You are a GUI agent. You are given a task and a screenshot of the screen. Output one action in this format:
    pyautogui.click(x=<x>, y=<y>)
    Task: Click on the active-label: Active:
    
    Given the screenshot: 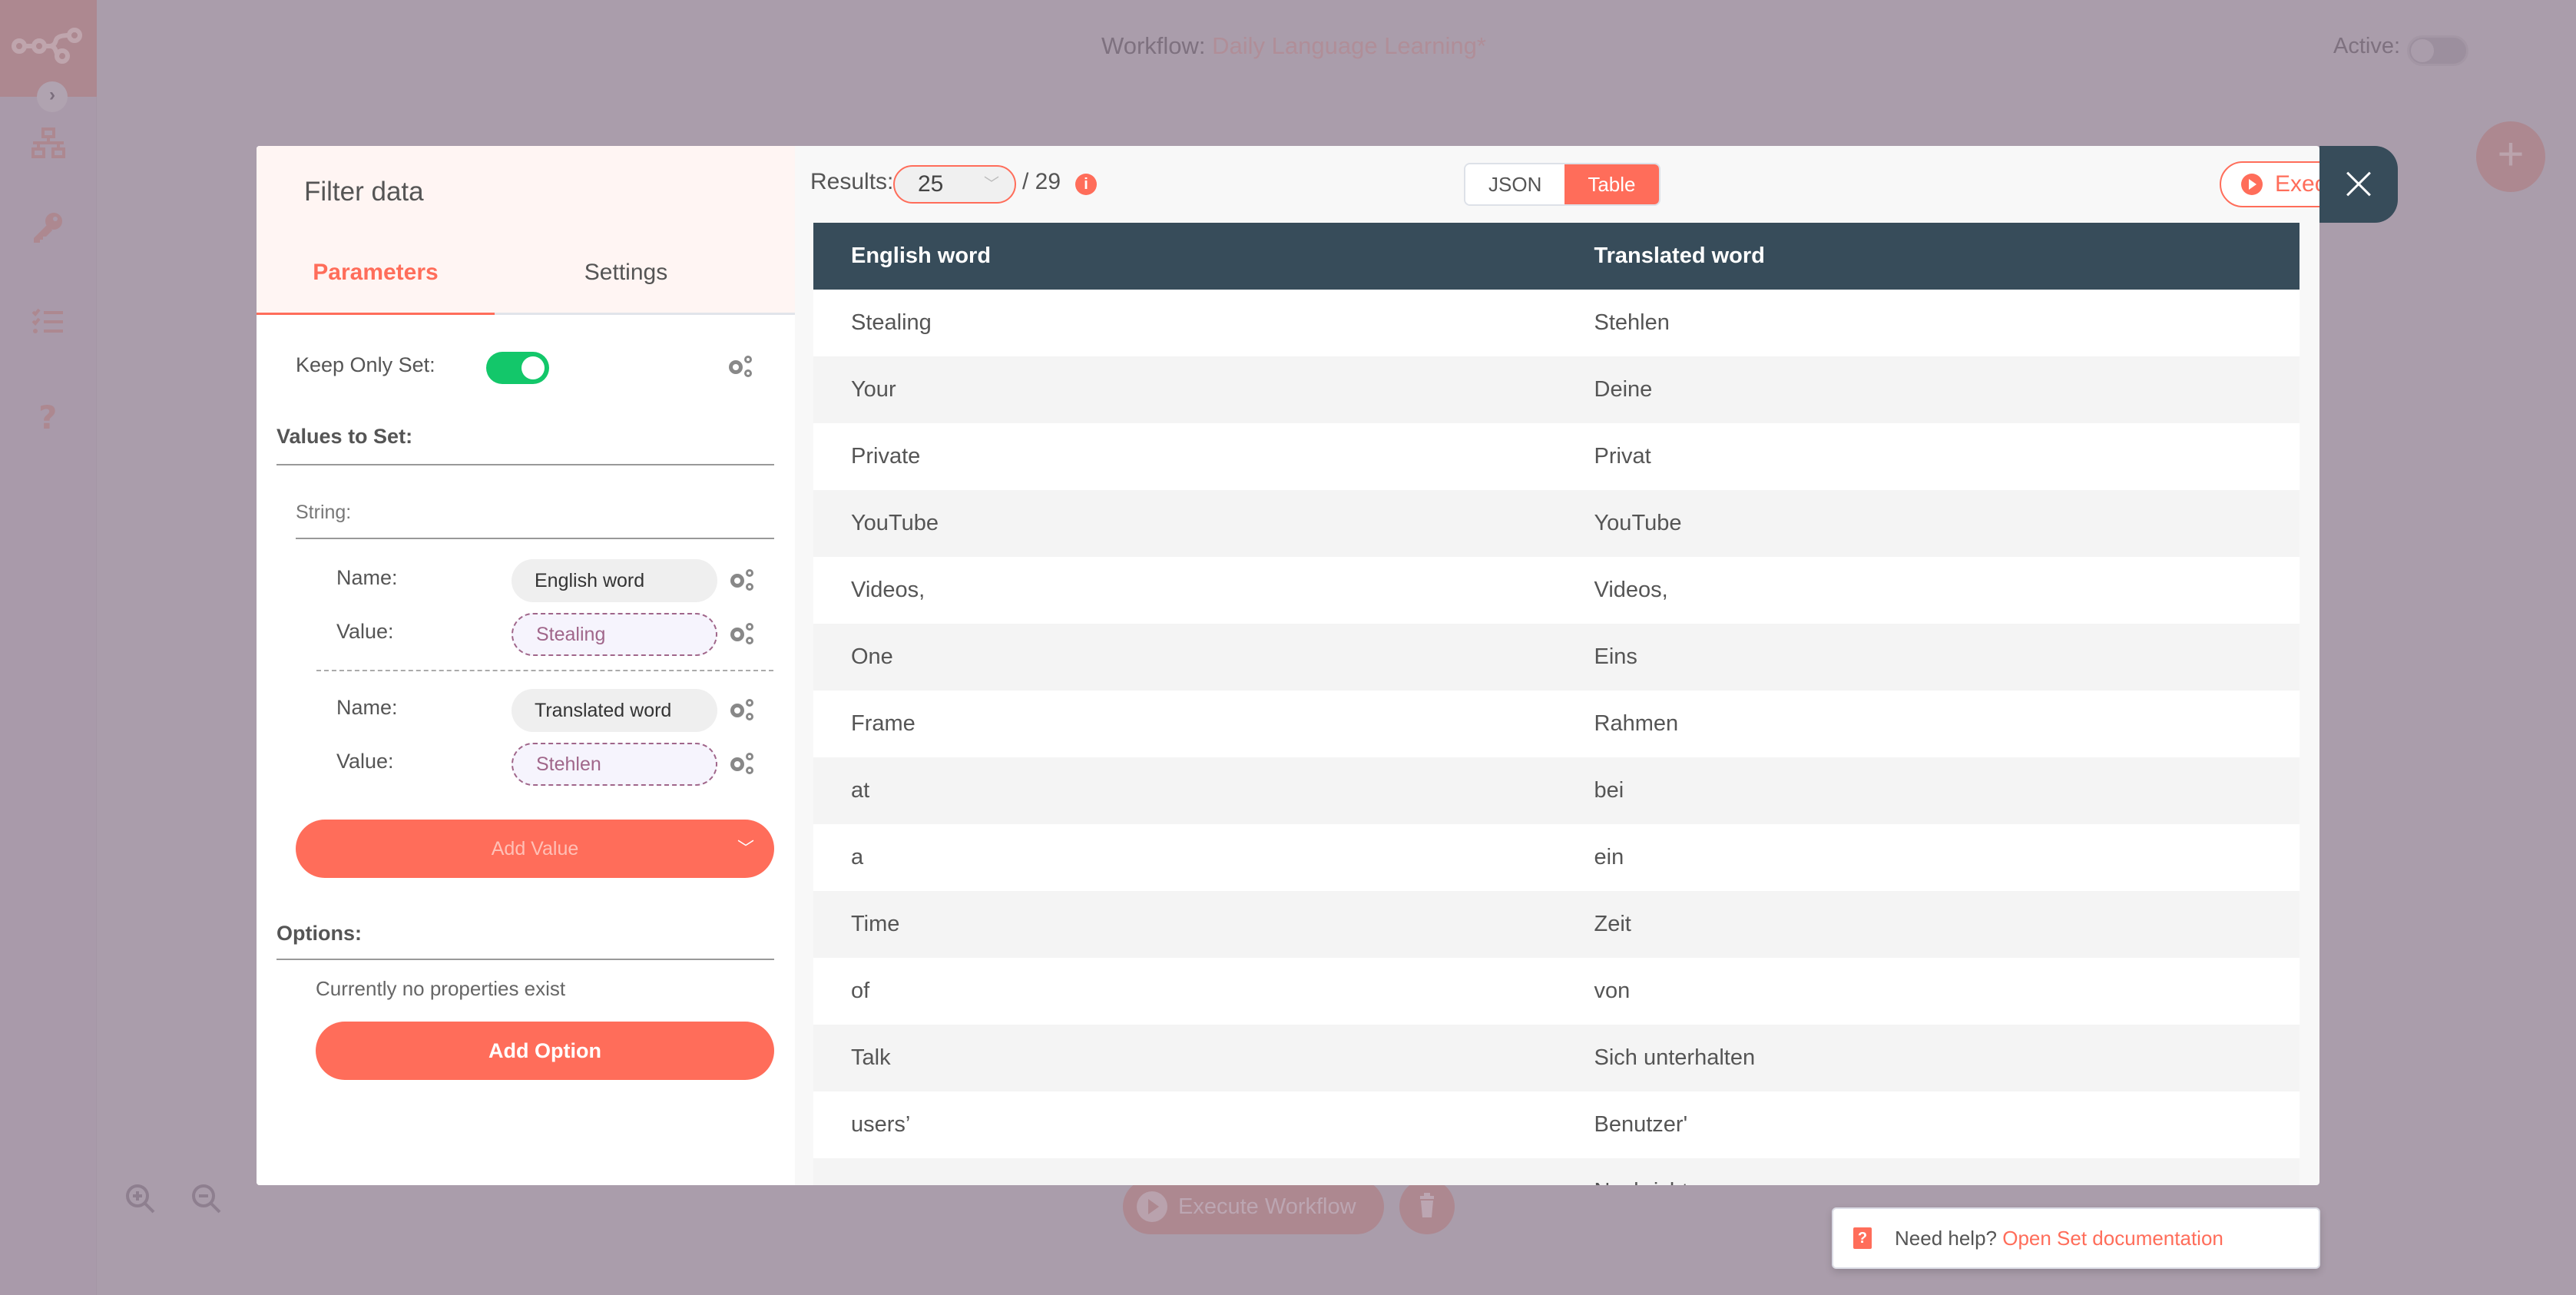 What is the action you would take?
    pyautogui.click(x=2367, y=46)
    